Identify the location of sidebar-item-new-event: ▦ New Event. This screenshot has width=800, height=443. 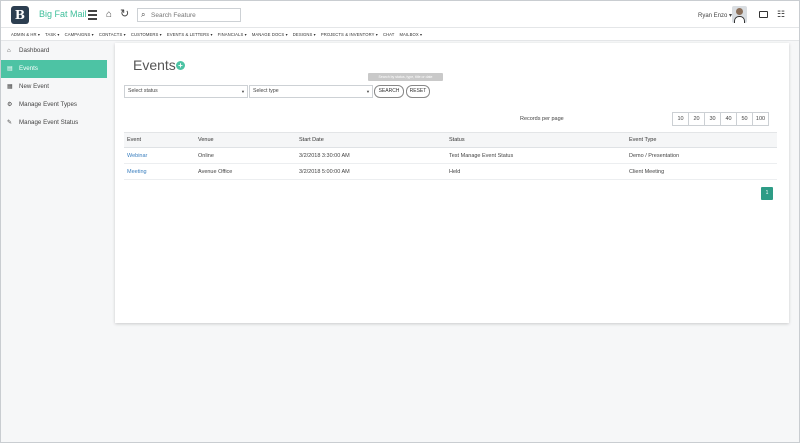
(54, 87).